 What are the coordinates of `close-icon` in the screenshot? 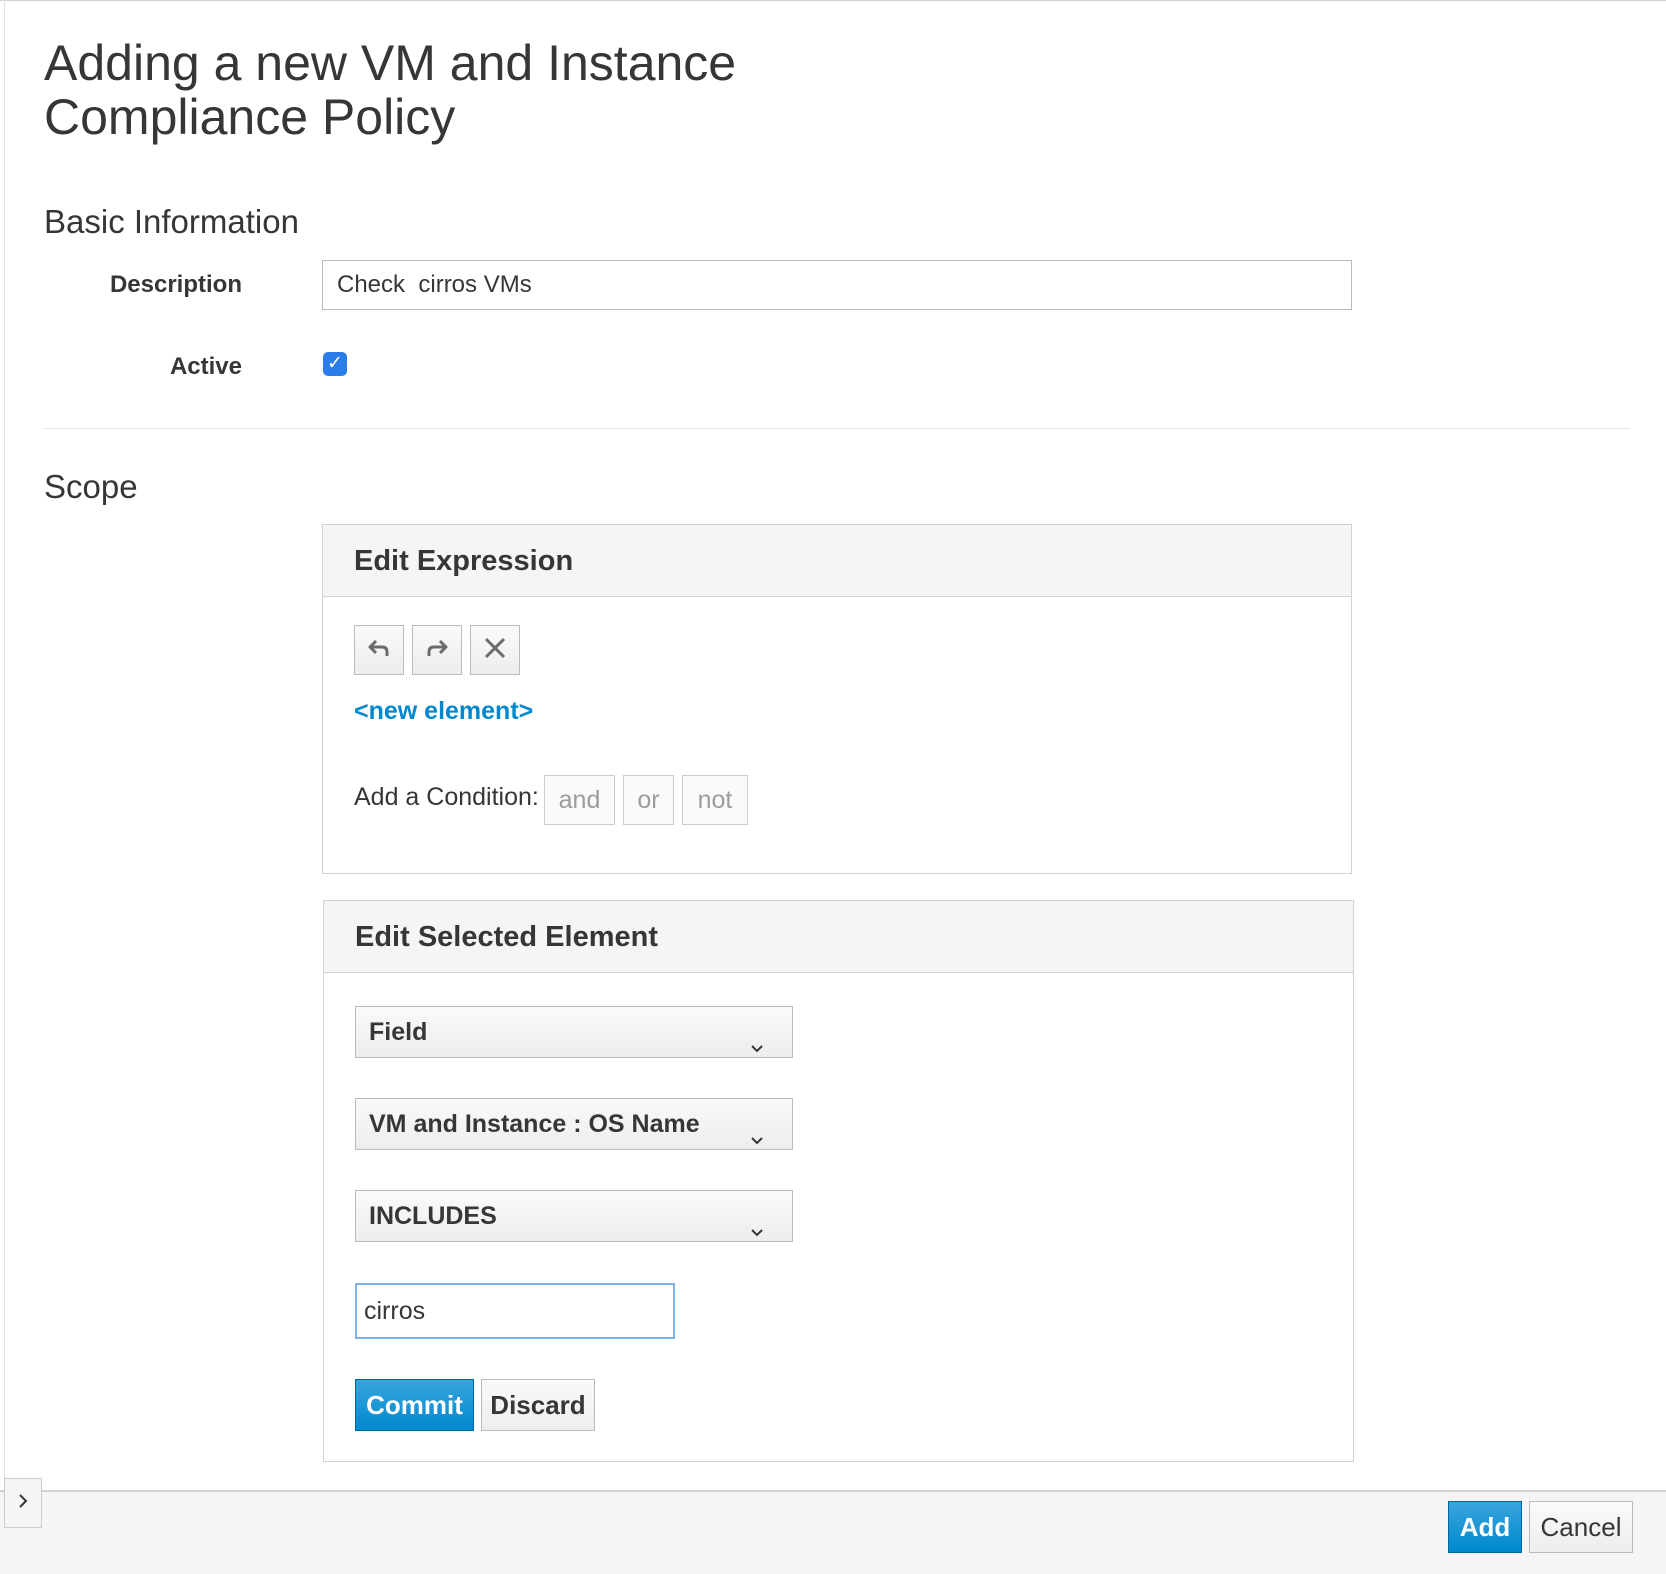 It's located at (495, 650).